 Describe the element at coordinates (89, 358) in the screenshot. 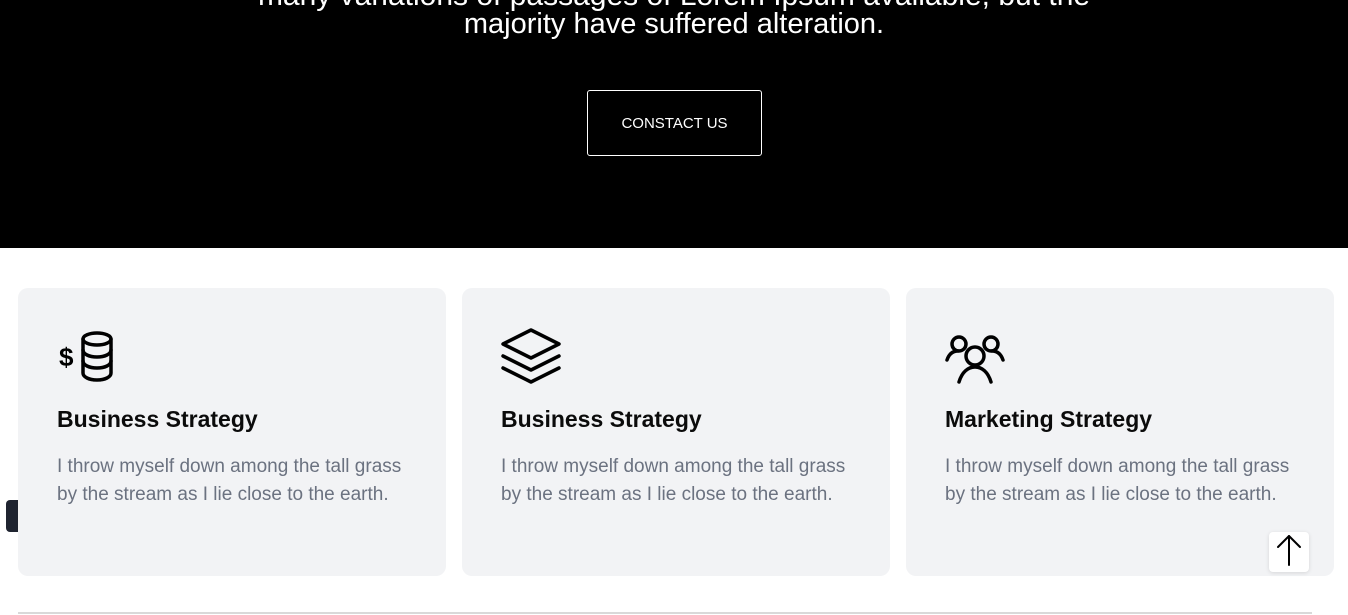

I see `coins-dollar-icon: $` at that location.